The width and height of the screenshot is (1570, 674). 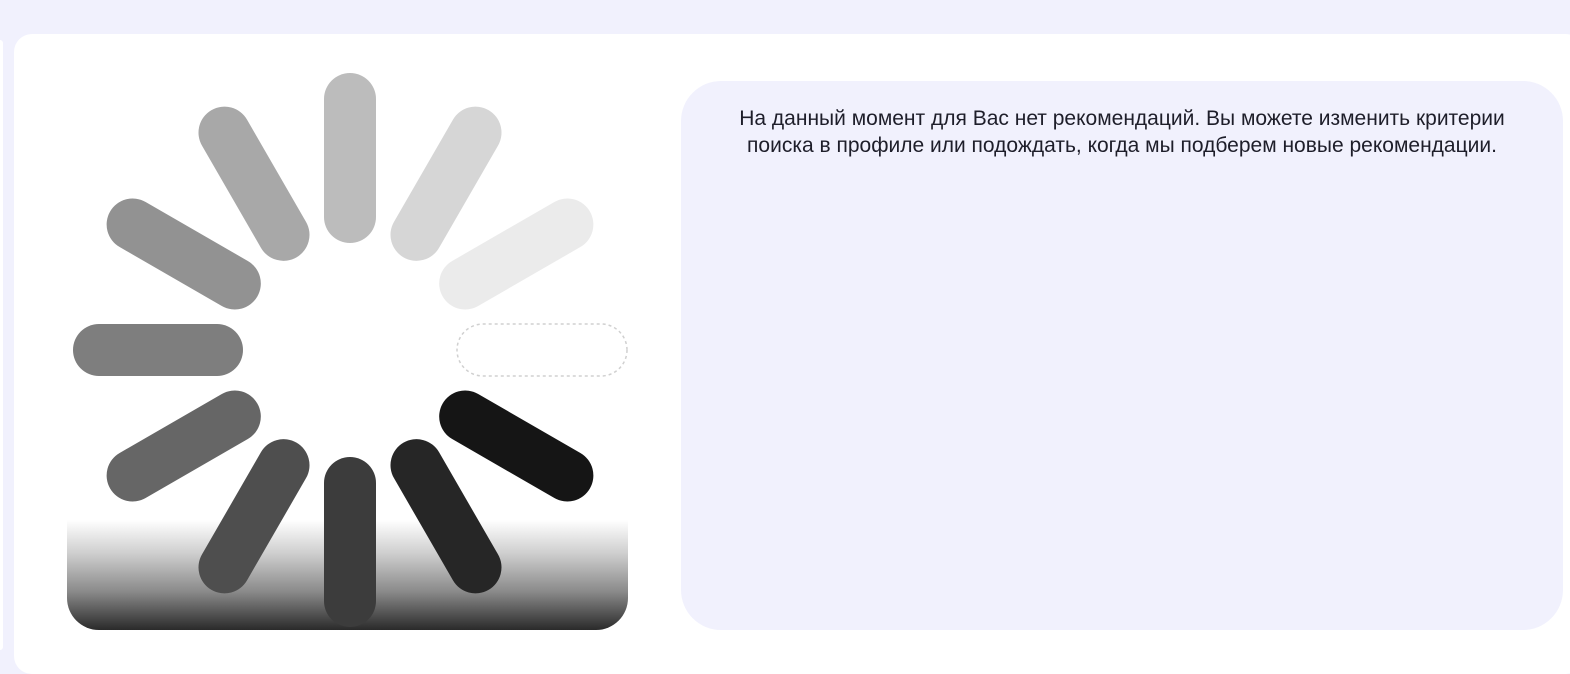 What do you see at coordinates (1, 345) in the screenshot?
I see `left-sidebar-edge` at bounding box center [1, 345].